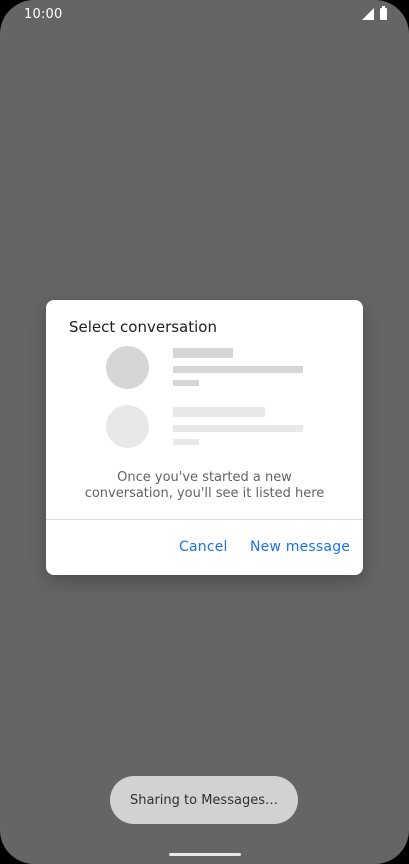 Image resolution: width=409 pixels, height=864 pixels. What do you see at coordinates (203, 547) in the screenshot?
I see `cancel-button: Cancel` at bounding box center [203, 547].